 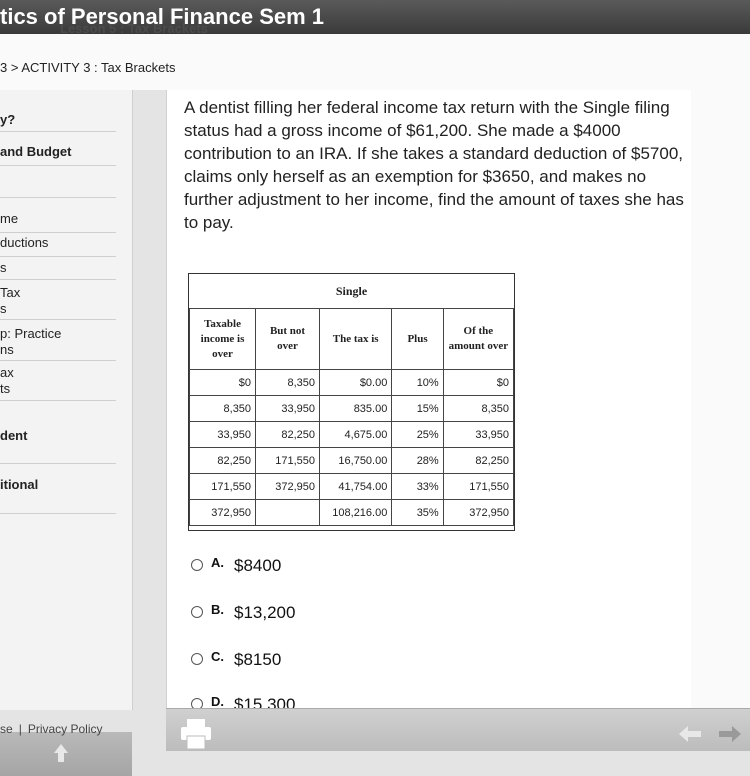 I want to click on choice-letter: D., so click(x=217, y=701).